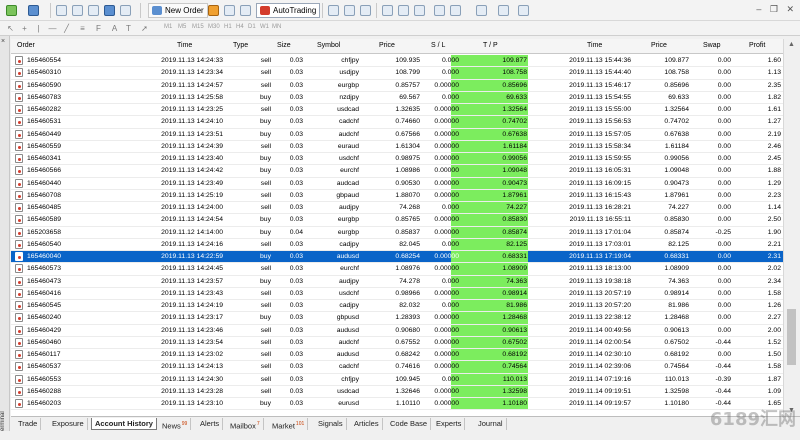  I want to click on vertical-scrollbar: ▲ ▼, so click(791, 227).